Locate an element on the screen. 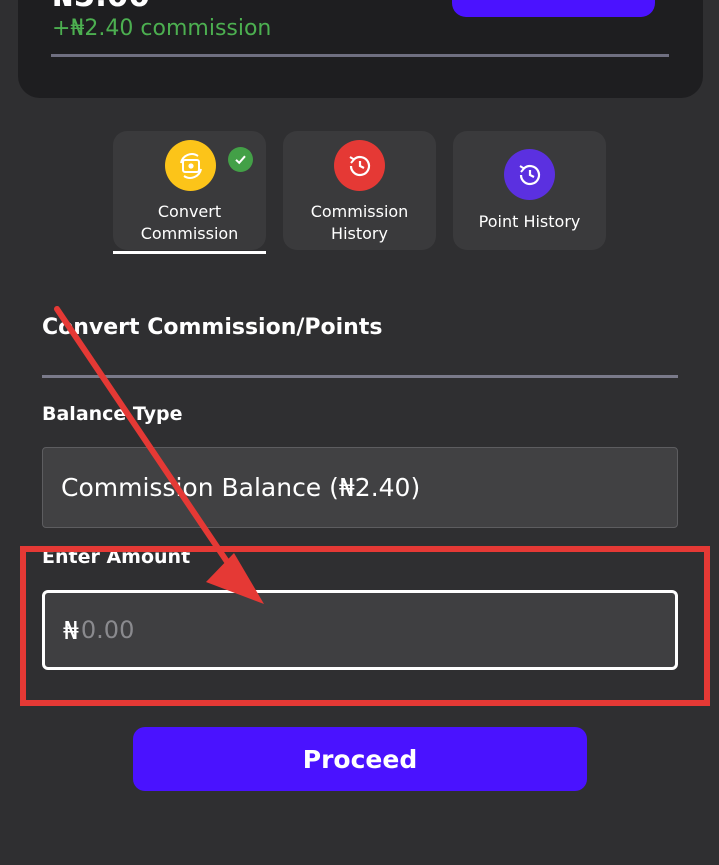 This screenshot has width=719, height=865. amount-label: Enter Amount is located at coordinates (116, 557).